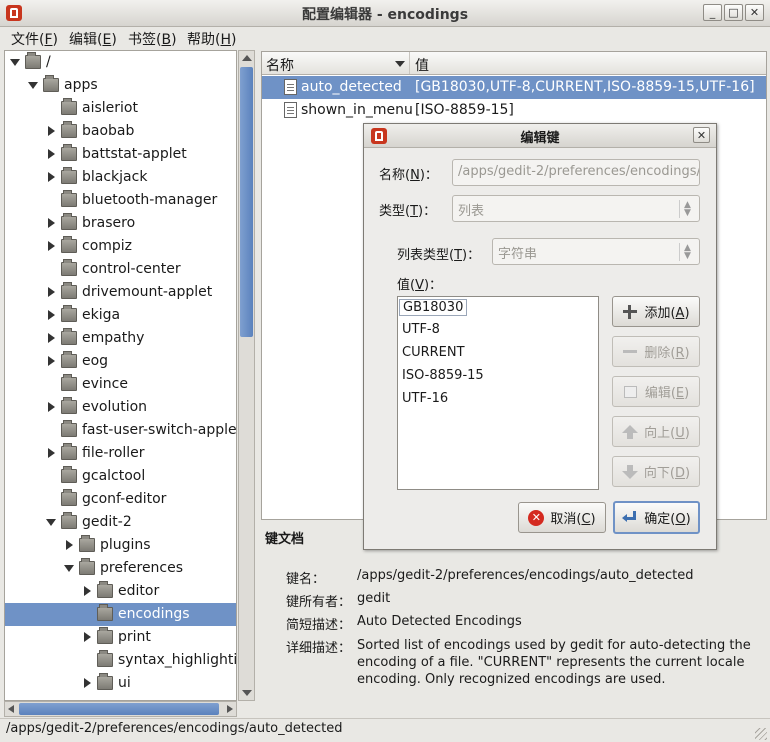 The image size is (770, 742). Describe the element at coordinates (280, 65) in the screenshot. I see `column-header-name: 名称` at that location.